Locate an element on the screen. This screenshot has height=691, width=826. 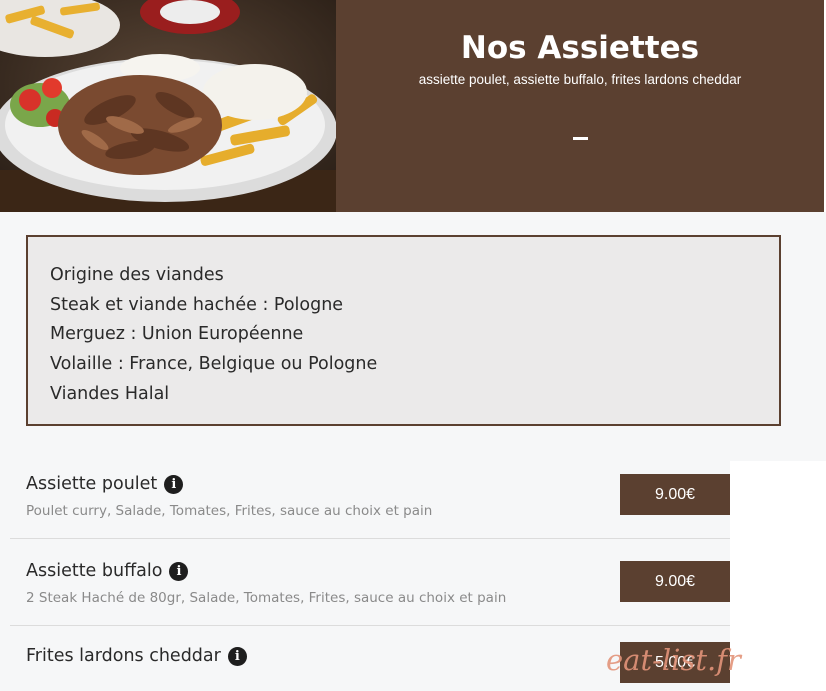
origin-heading: Origine des viandes is located at coordinates (137, 275).